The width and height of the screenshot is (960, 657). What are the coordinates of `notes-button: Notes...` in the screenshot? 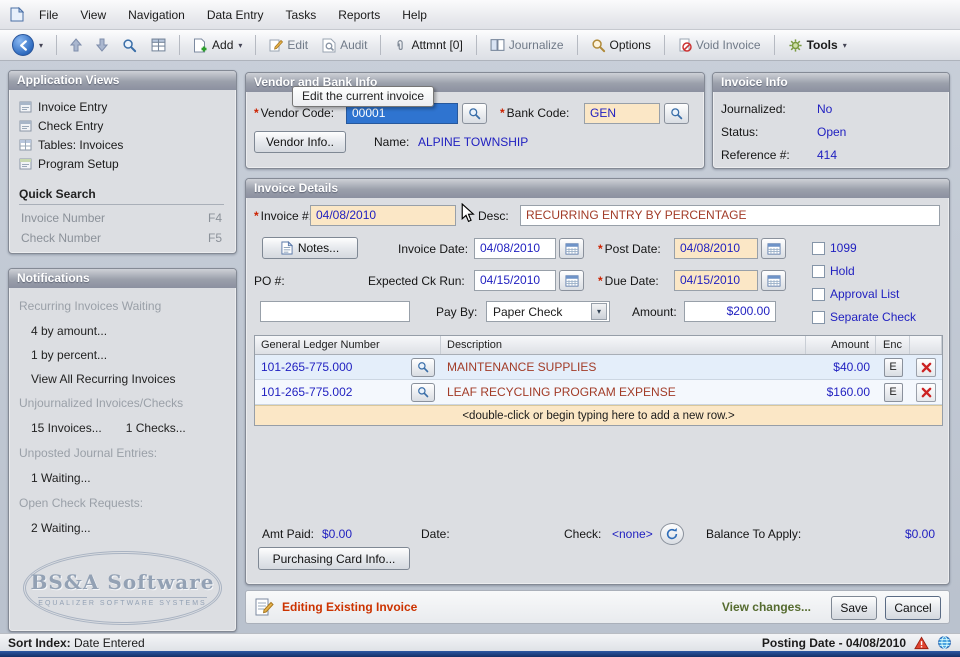 It's located at (310, 248).